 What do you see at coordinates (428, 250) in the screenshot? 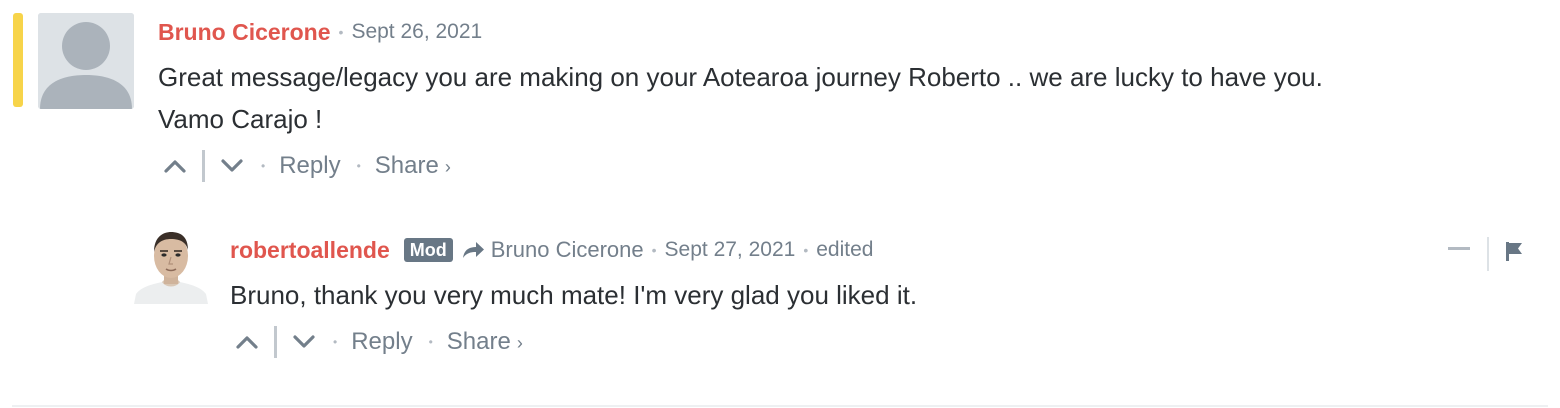
I see `moderator-badge: Mod` at bounding box center [428, 250].